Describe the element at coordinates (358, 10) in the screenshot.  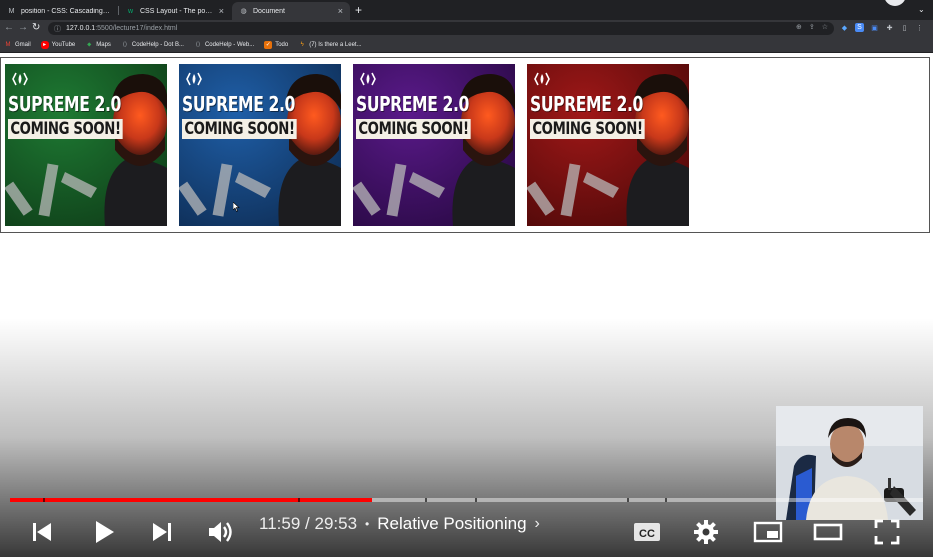
I see `new-tab-button: +` at that location.